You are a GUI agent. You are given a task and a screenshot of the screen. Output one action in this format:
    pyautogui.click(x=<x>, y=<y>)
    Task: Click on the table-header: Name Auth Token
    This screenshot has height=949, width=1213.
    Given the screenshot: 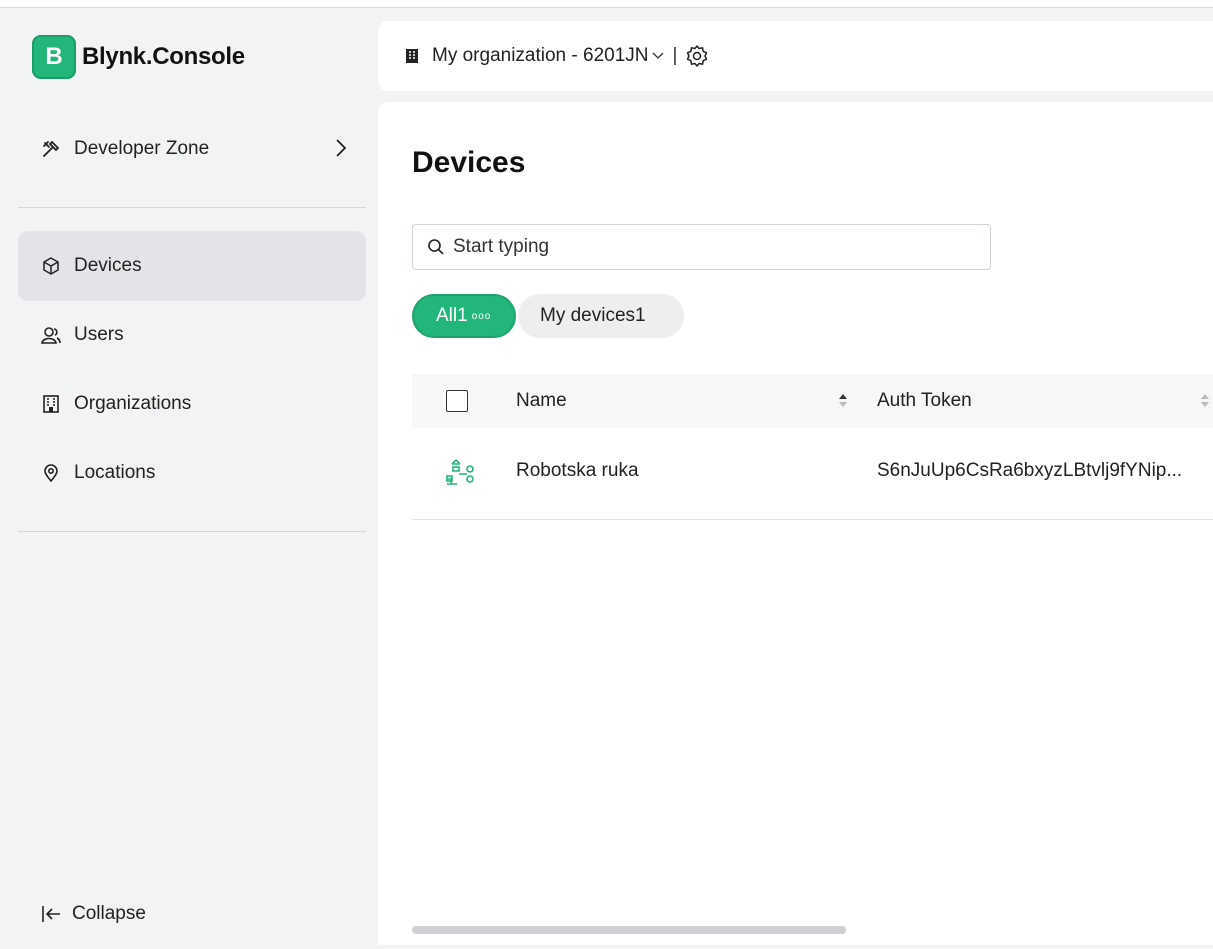 What is the action you would take?
    pyautogui.click(x=812, y=401)
    